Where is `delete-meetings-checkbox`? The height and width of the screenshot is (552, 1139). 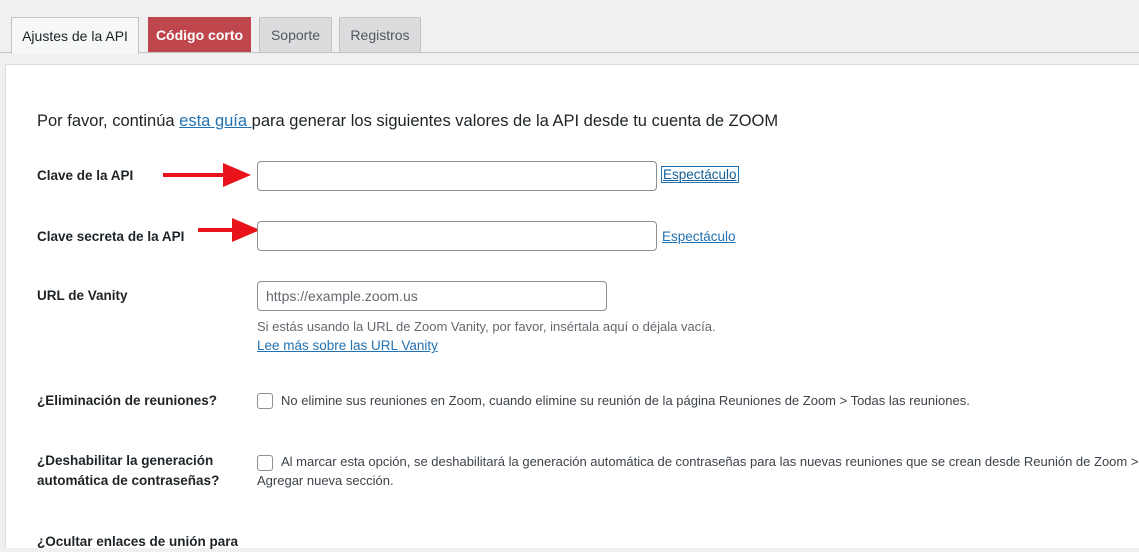
delete-meetings-checkbox is located at coordinates (265, 401).